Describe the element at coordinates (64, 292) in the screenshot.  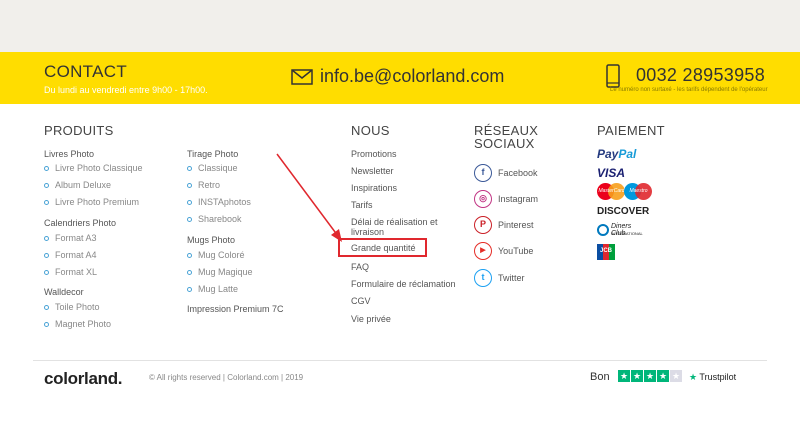
I see `link-walldecor: Walldecor` at that location.